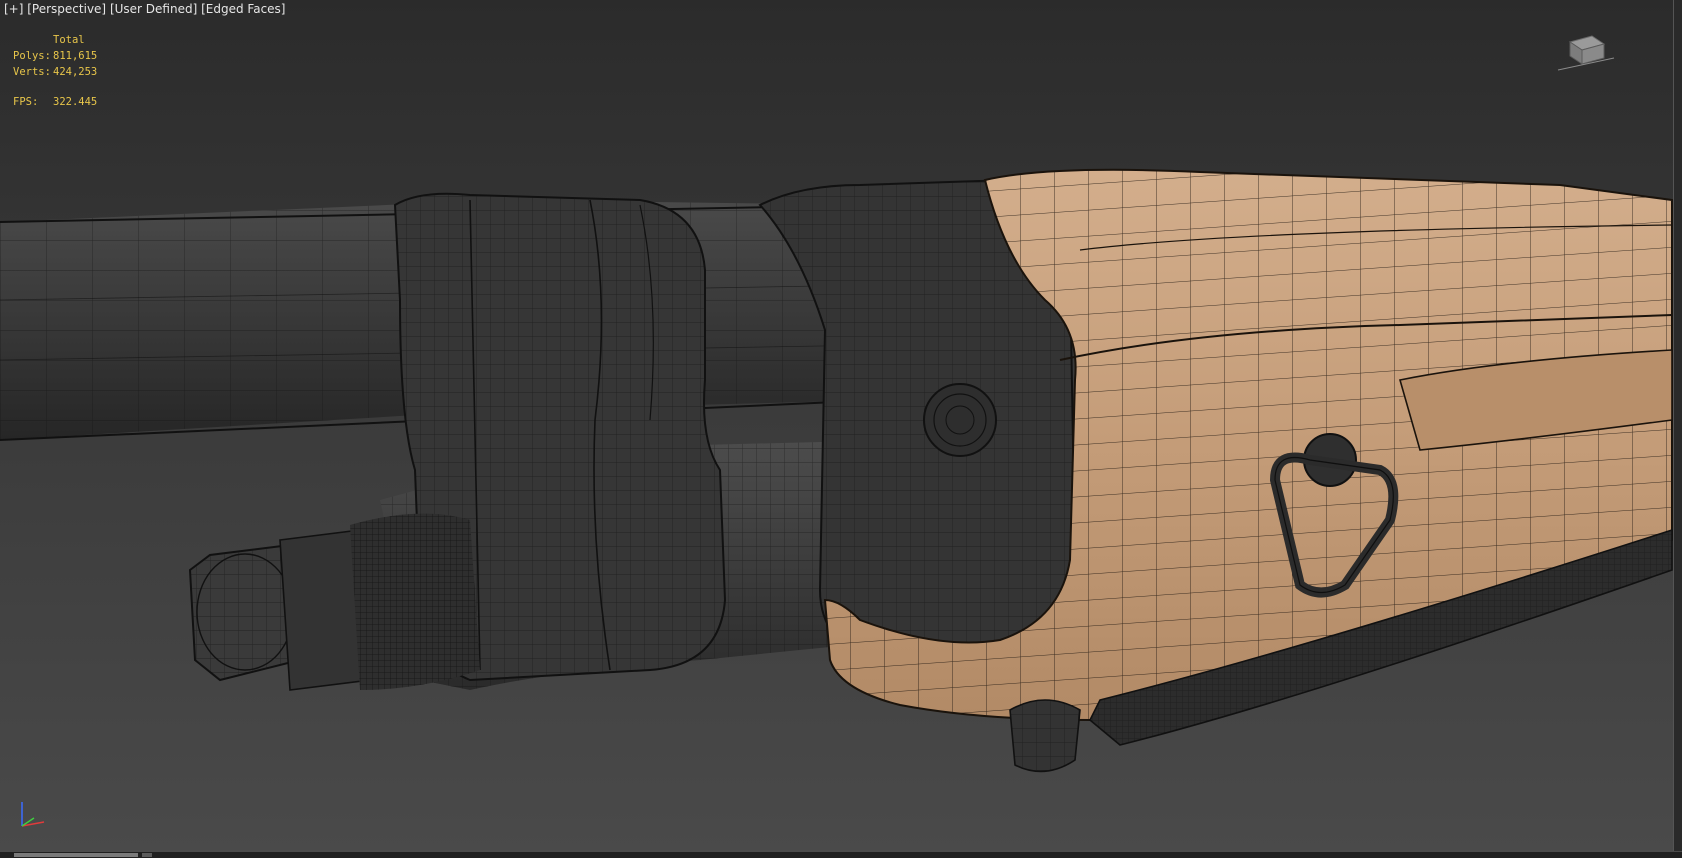 This screenshot has height=858, width=1682. Describe the element at coordinates (76, 855) in the screenshot. I see `time-slider-thumb` at that location.